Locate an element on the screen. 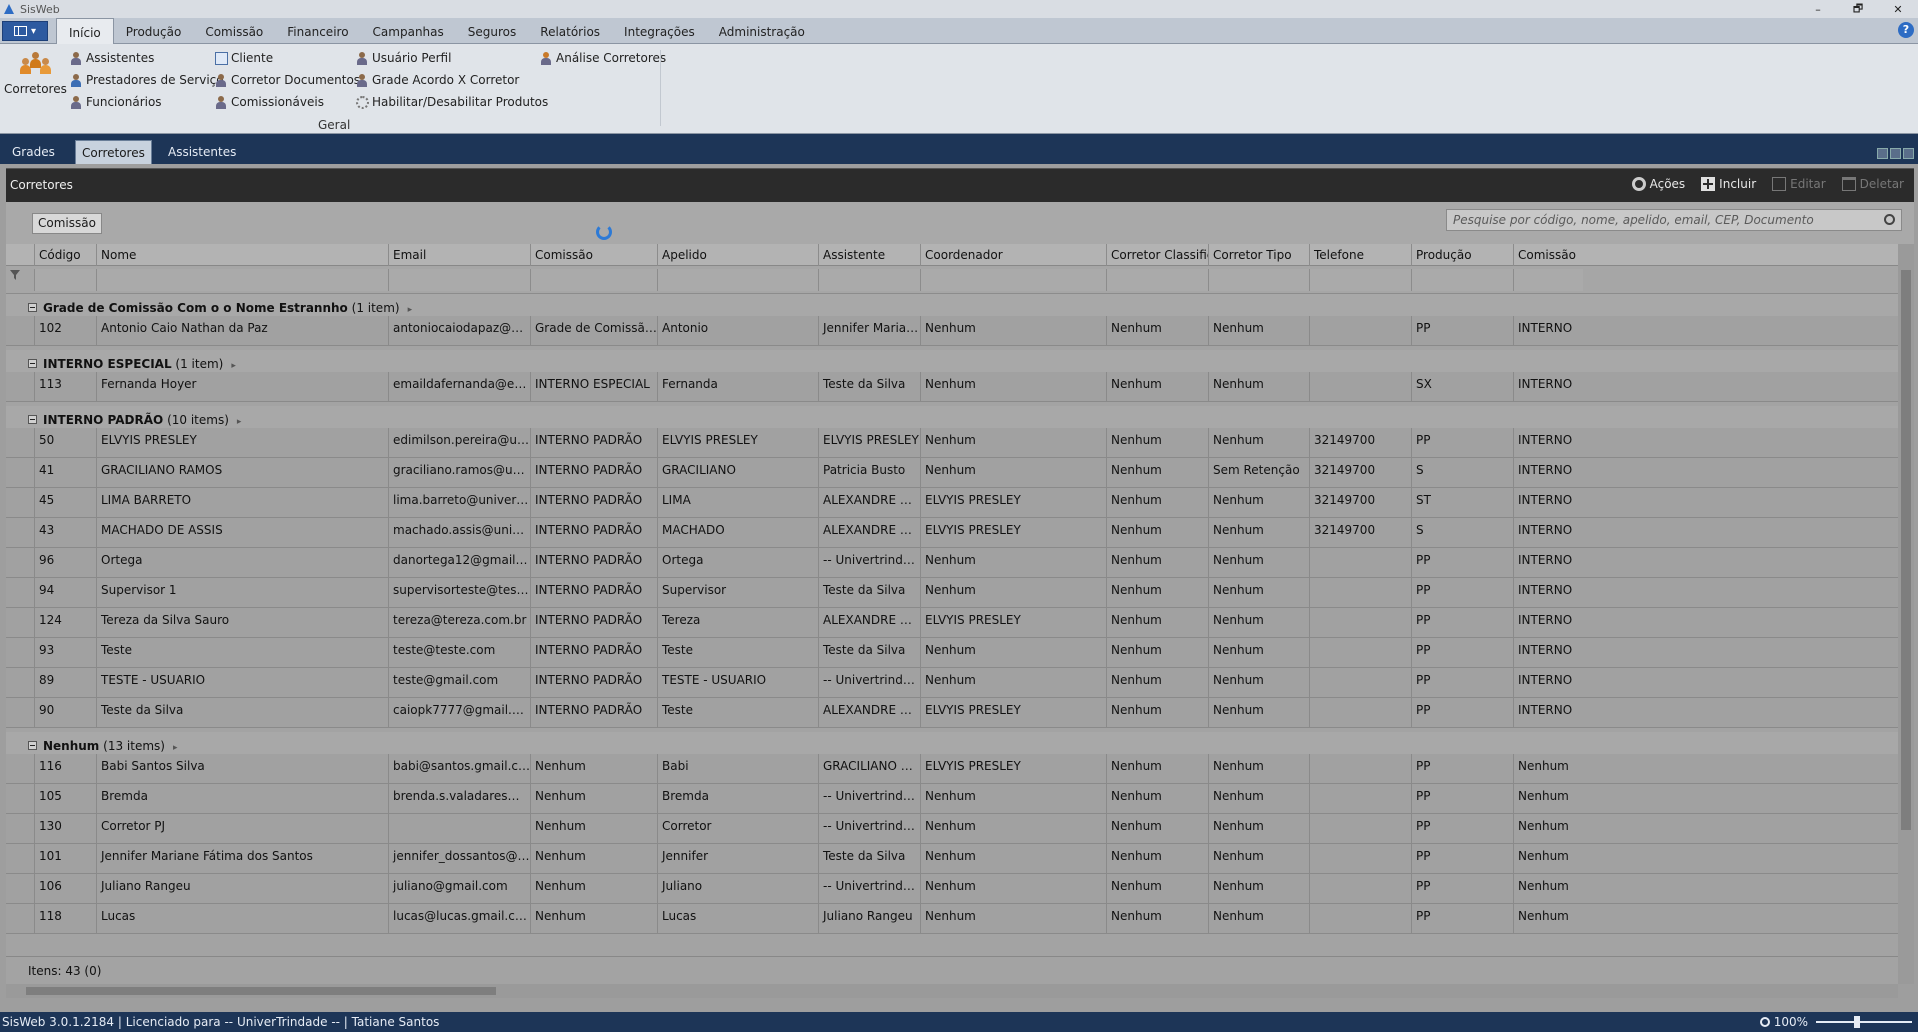 The image size is (1918, 1032). acoes-button: Ações is located at coordinates (1658, 184).